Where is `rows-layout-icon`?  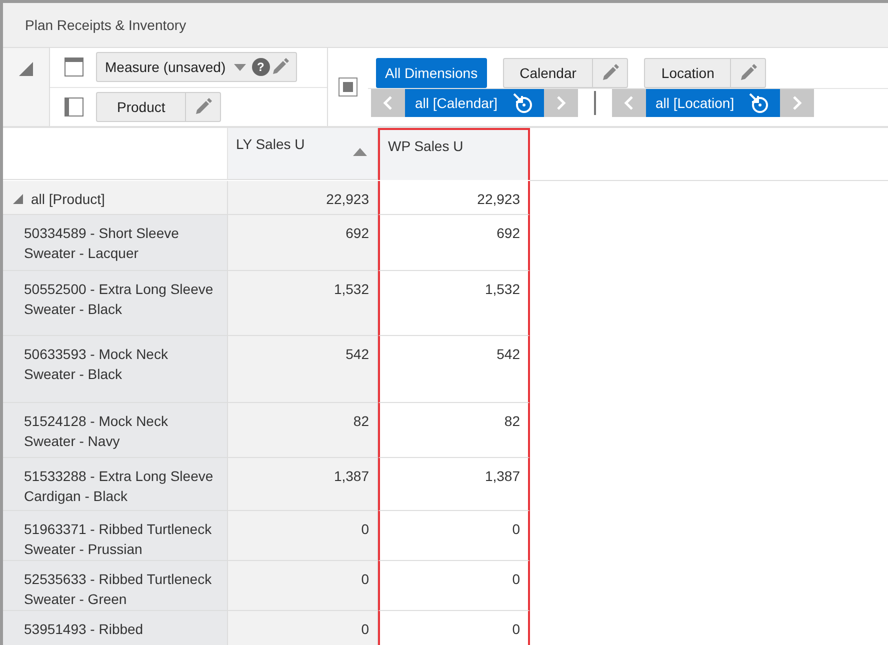
rows-layout-icon is located at coordinates (74, 67).